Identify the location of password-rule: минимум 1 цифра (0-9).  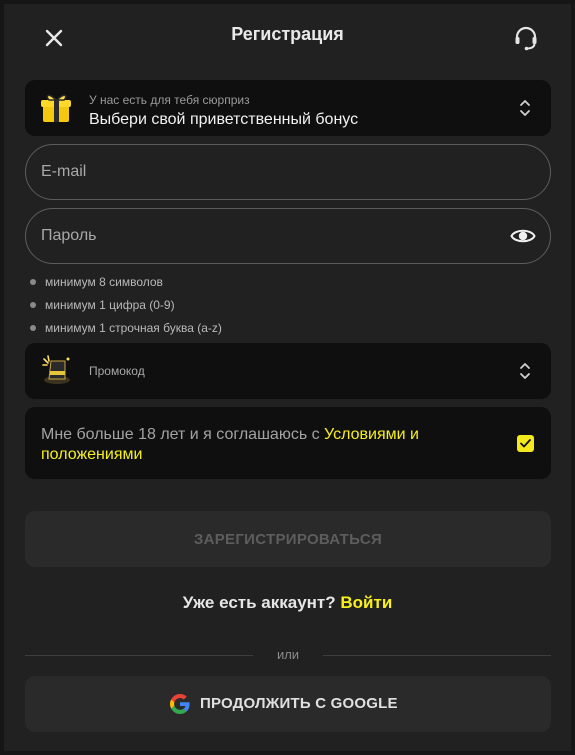
(126, 308).